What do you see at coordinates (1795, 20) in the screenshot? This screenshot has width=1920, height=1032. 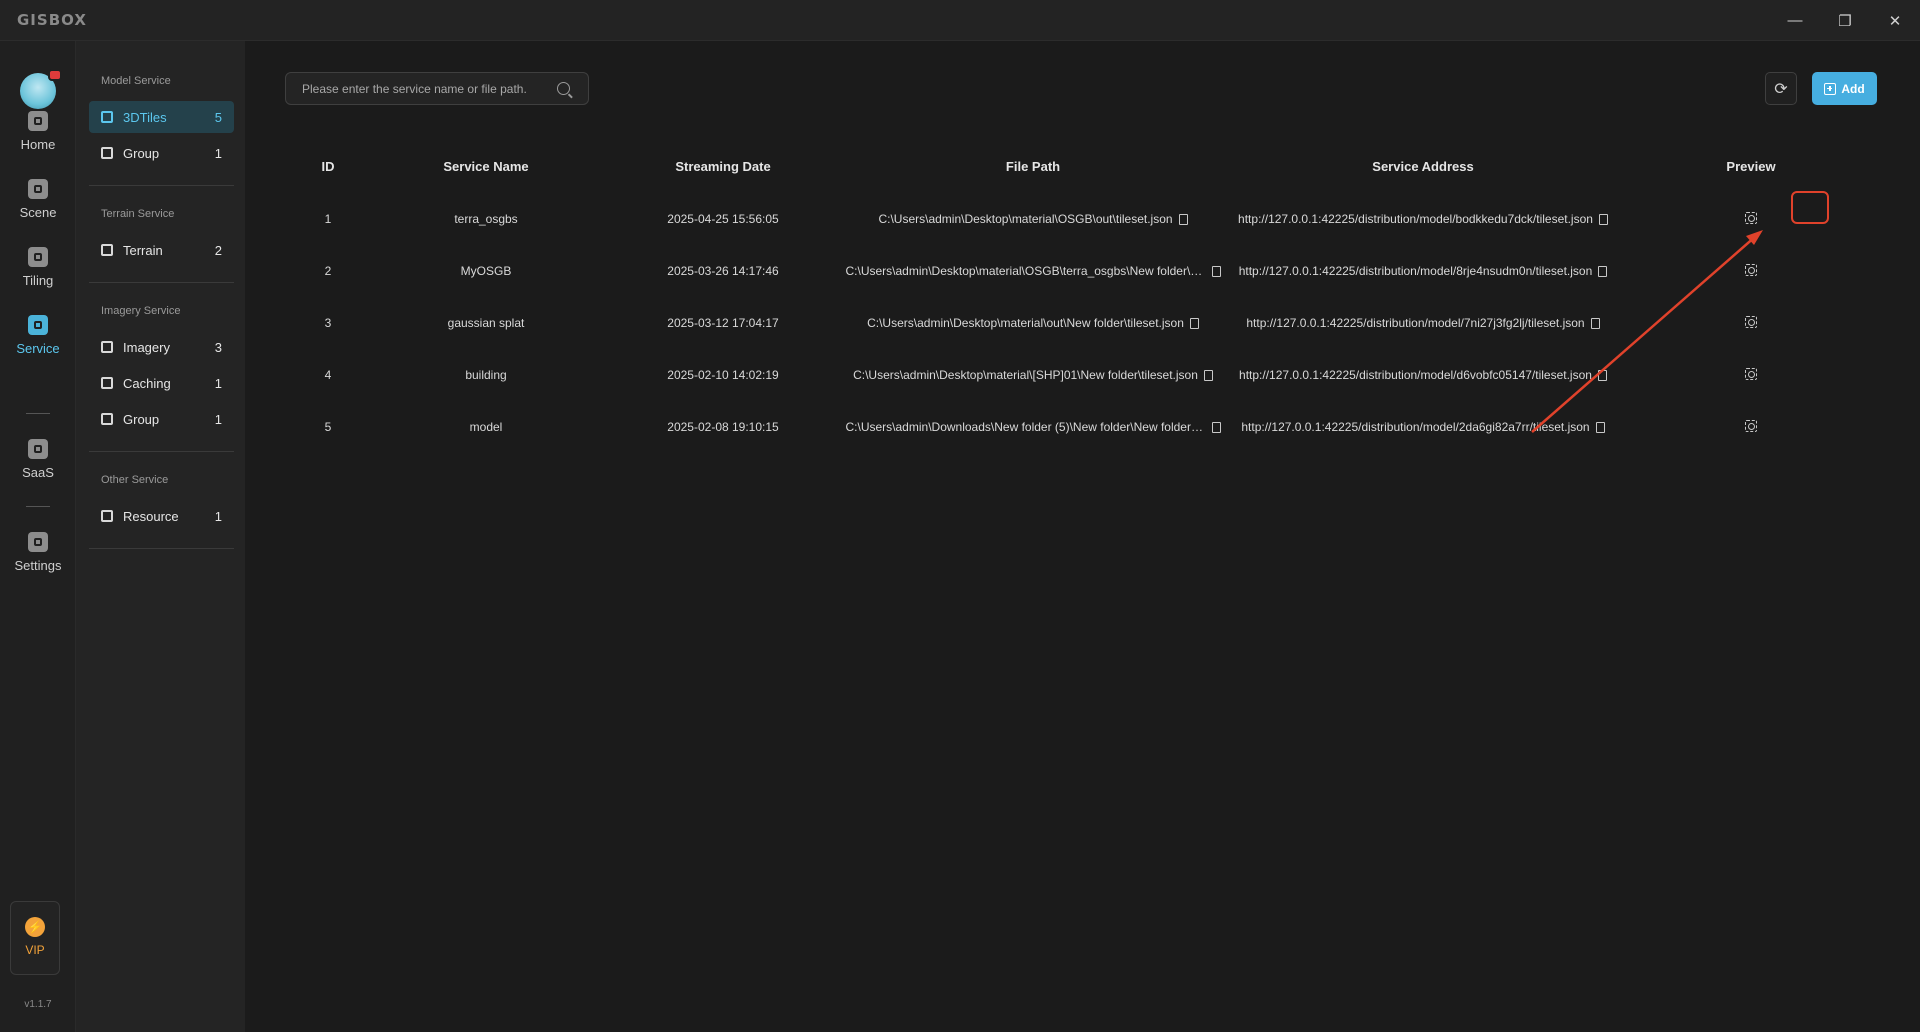 I see `minimize-button: —` at bounding box center [1795, 20].